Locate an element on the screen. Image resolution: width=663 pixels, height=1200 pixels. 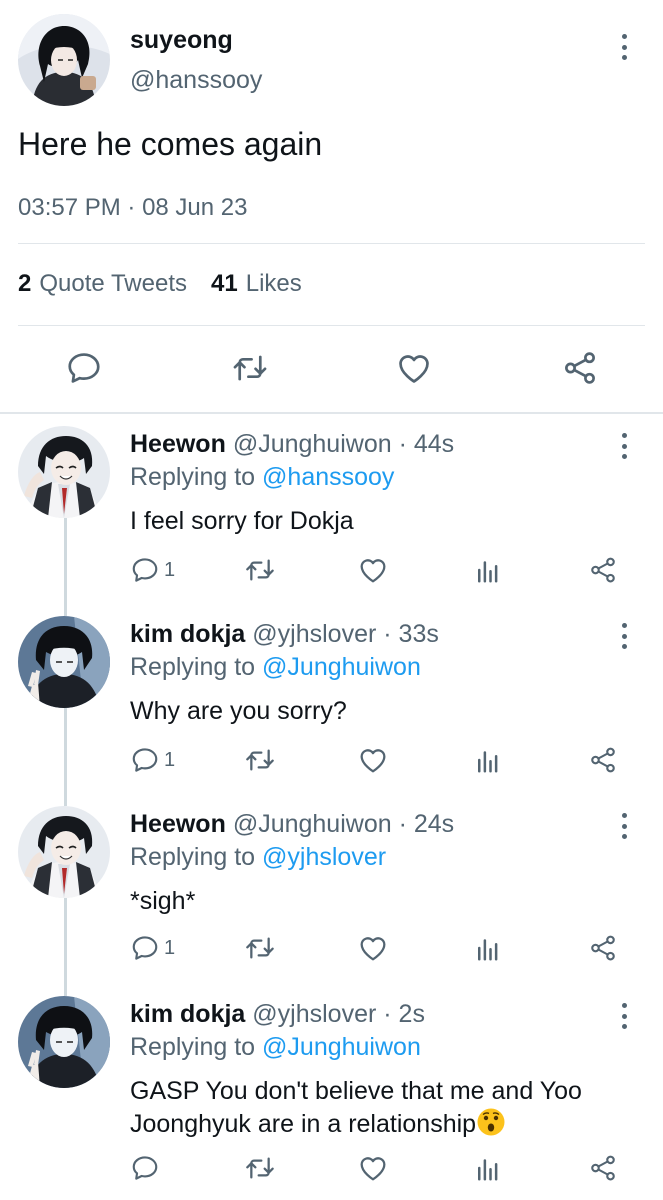
quote-tweets-link: 2 Quote Tweets is located at coordinates (102, 284).